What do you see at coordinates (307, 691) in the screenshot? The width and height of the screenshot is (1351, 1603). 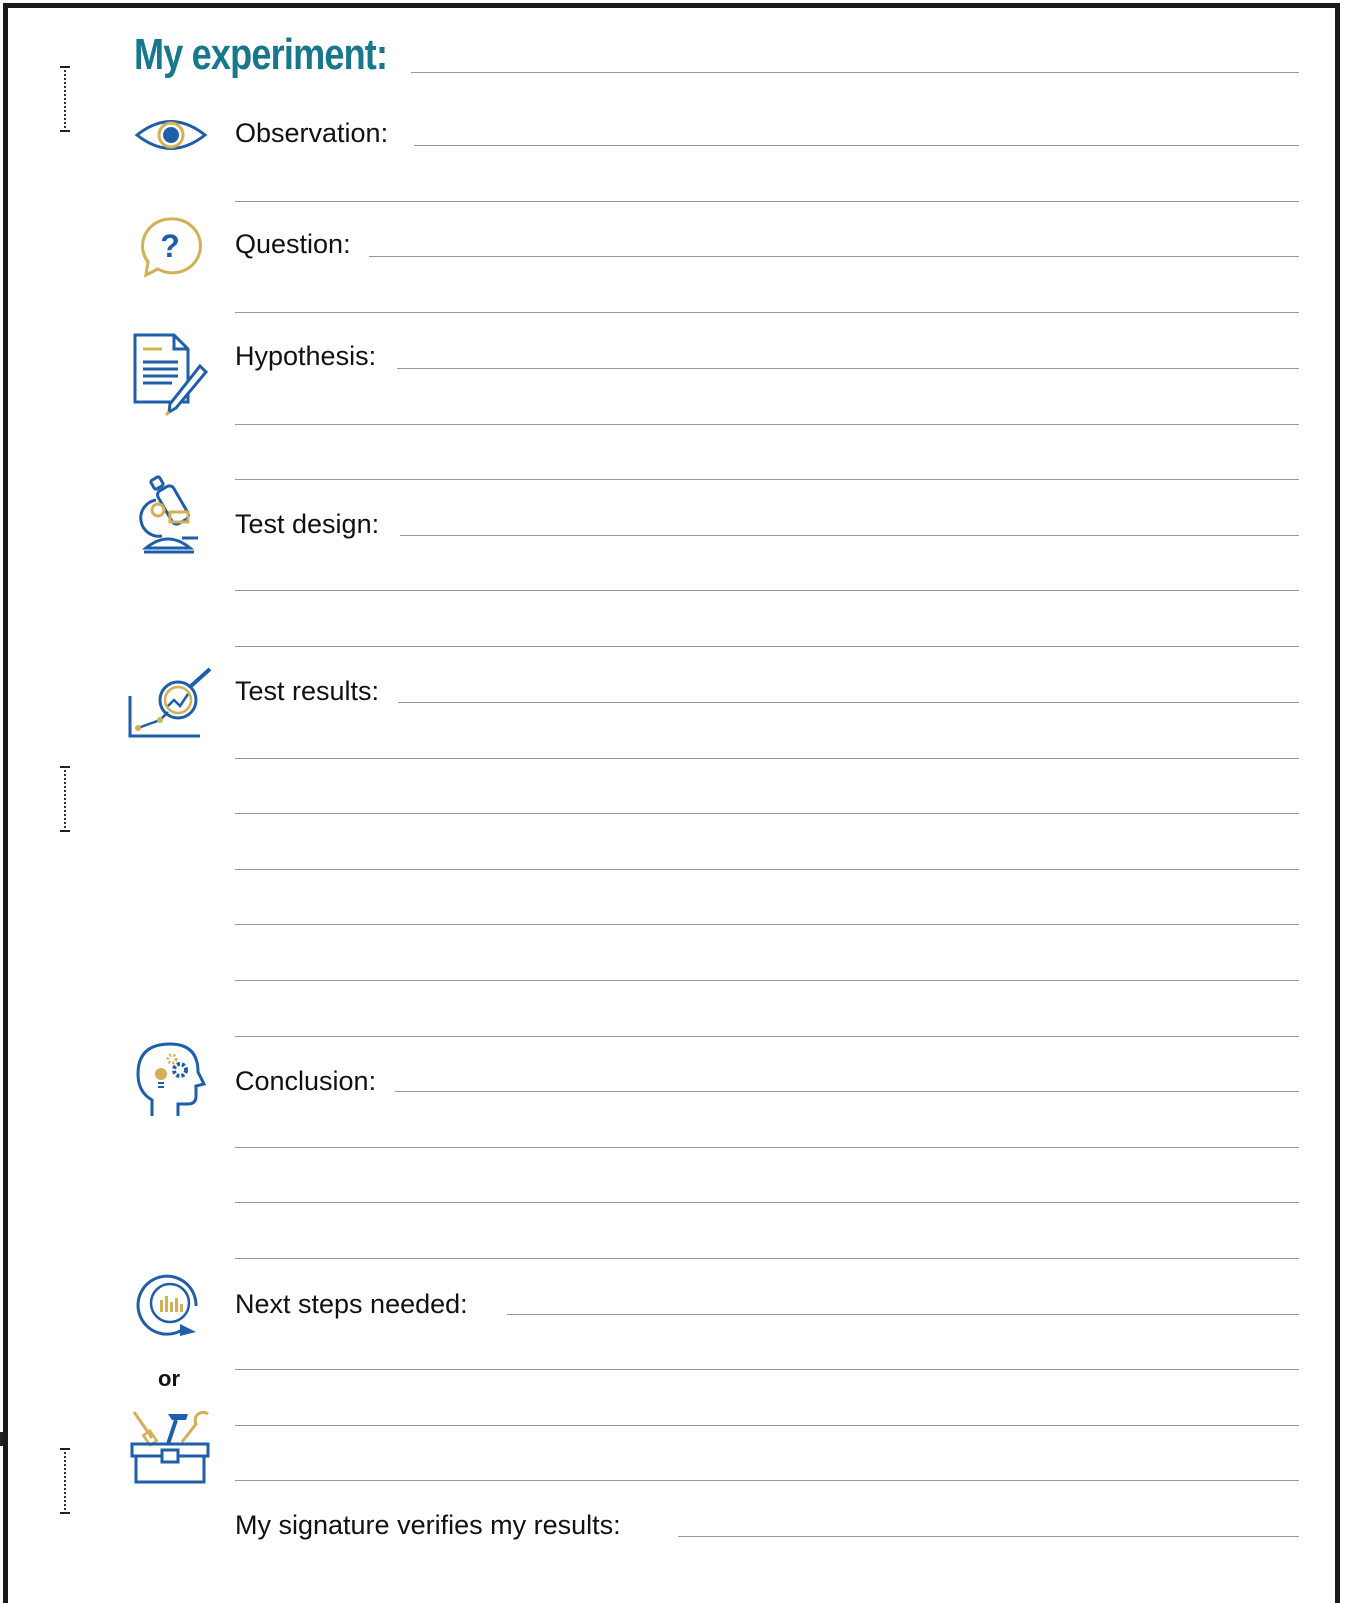 I see `test-results-label: Test results:` at bounding box center [307, 691].